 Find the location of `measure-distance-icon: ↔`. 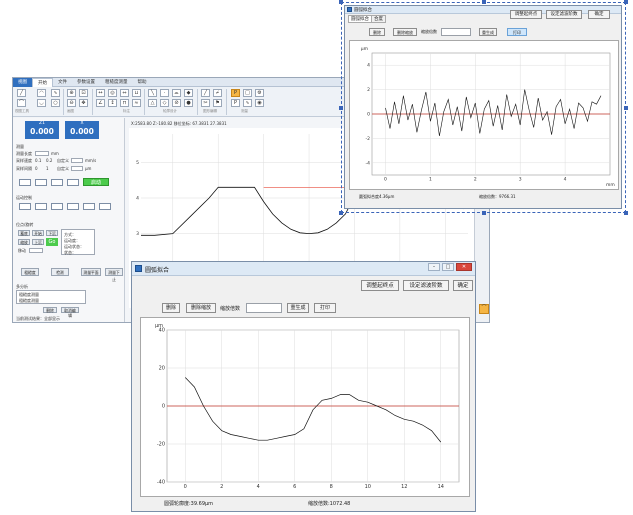

measure-distance-icon: ↔ is located at coordinates (100, 93).